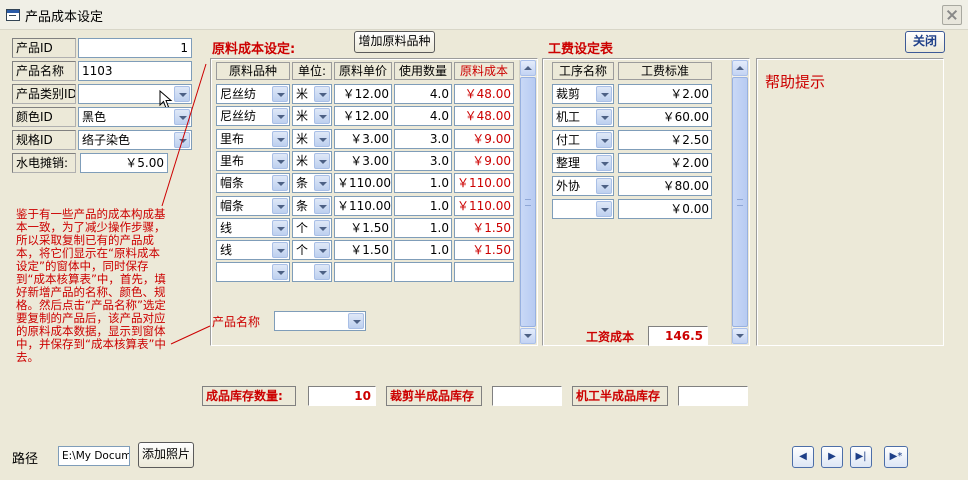  Describe the element at coordinates (135, 48) in the screenshot. I see `product-id-input: 1` at that location.